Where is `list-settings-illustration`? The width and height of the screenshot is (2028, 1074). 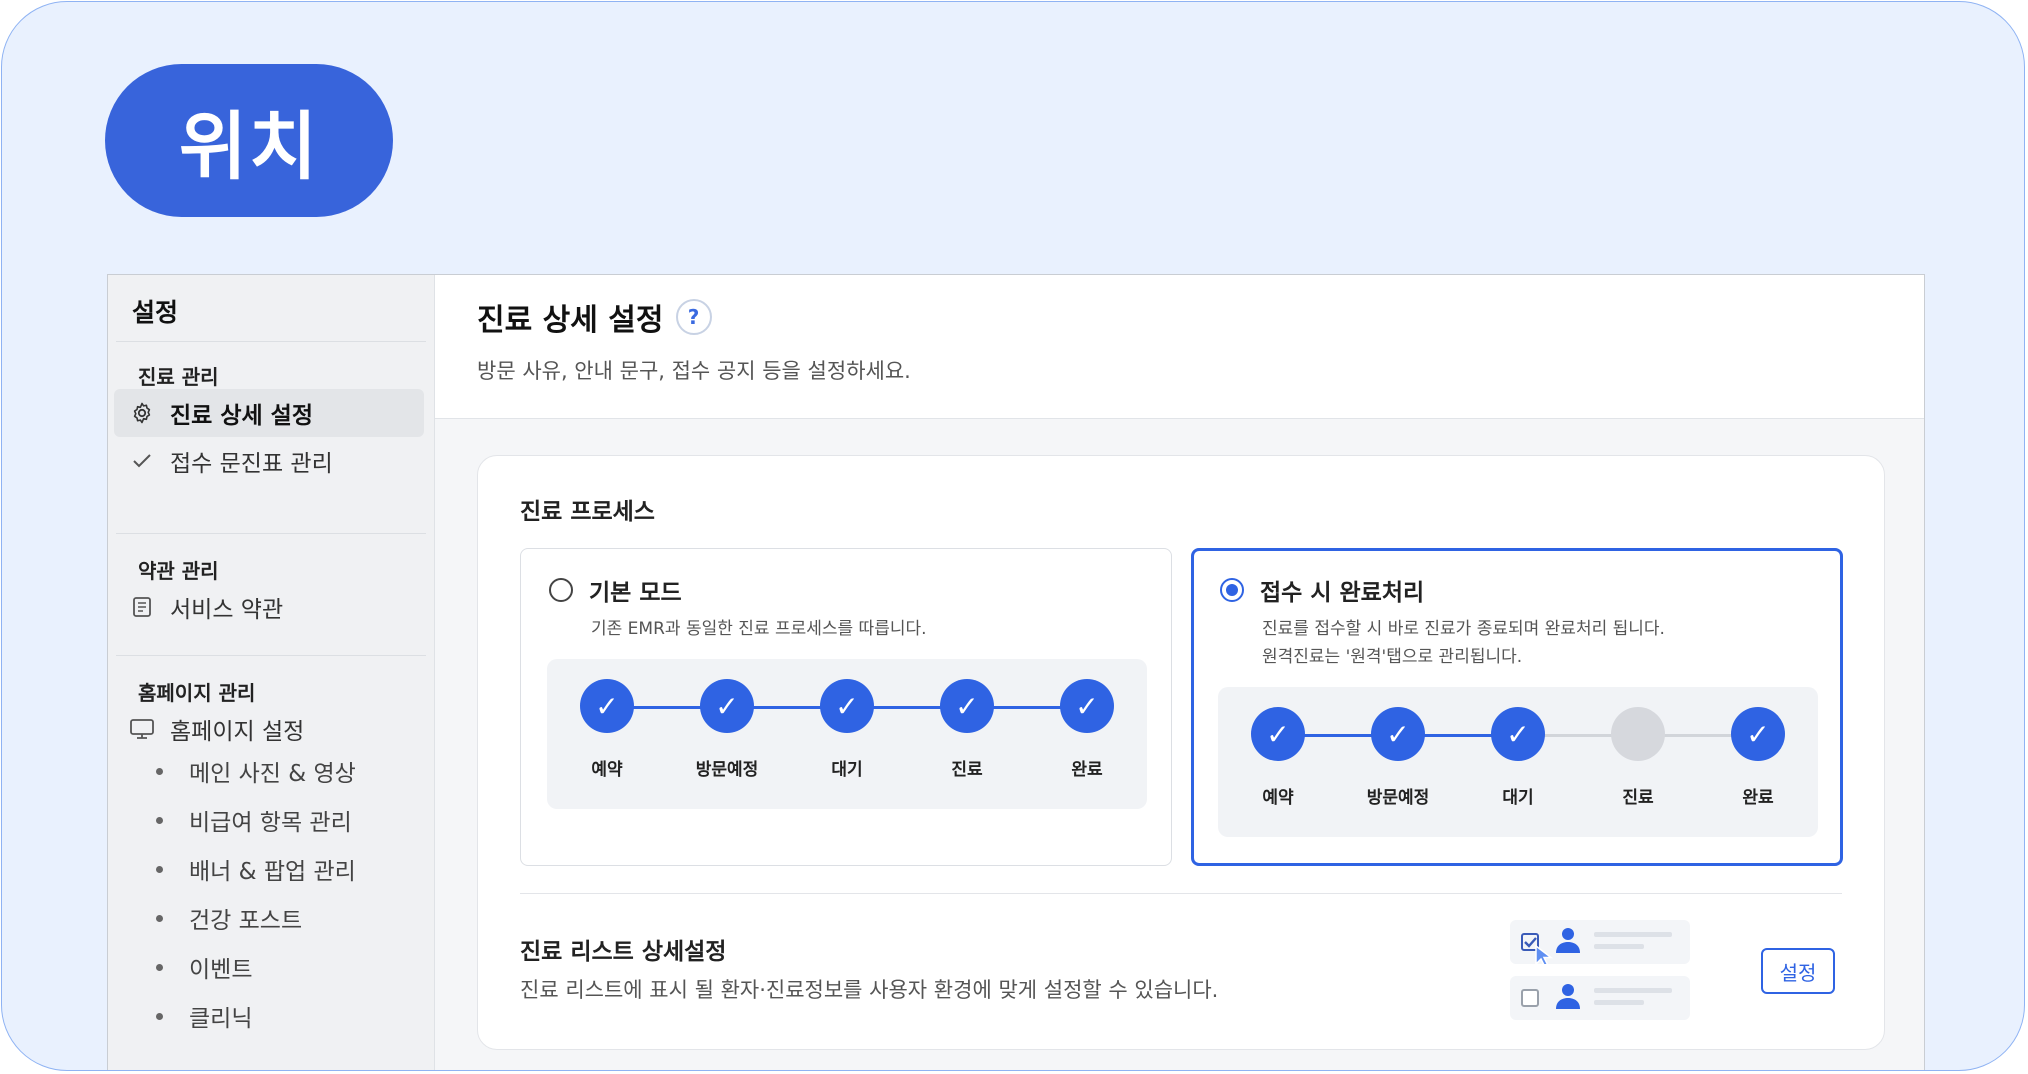
list-settings-illustration is located at coordinates (1605, 975).